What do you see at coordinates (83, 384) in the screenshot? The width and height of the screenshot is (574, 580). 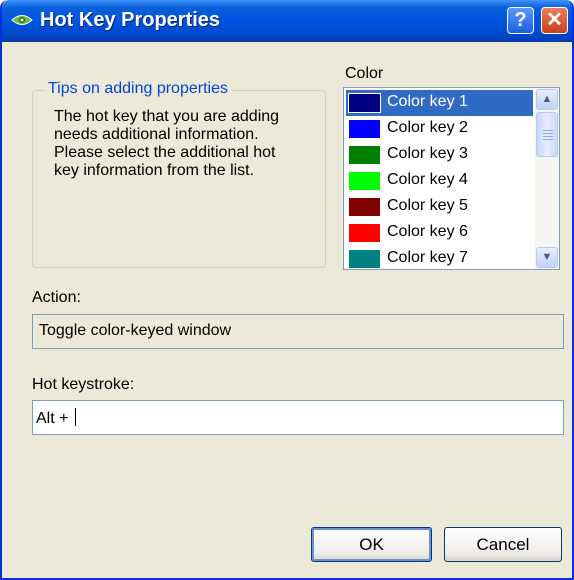 I see `hot-keystroke-label: Hot keystroke:` at bounding box center [83, 384].